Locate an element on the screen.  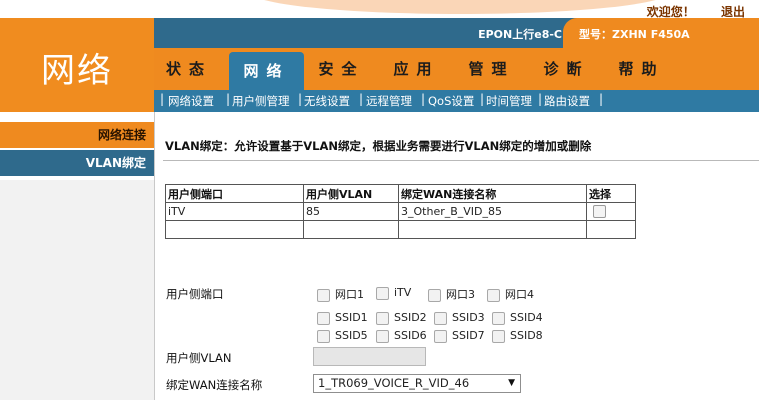
option-label: SSID8 is located at coordinates (526, 335).